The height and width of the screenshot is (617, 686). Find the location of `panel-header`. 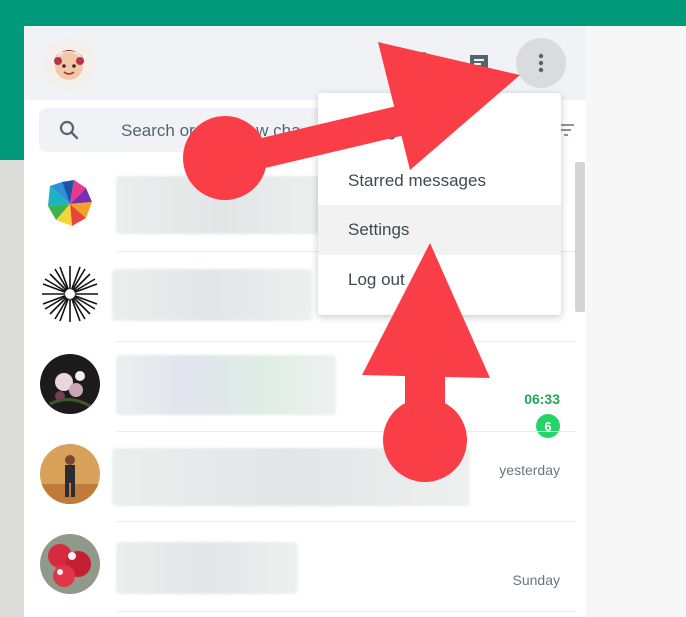

panel-header is located at coordinates (305, 63).